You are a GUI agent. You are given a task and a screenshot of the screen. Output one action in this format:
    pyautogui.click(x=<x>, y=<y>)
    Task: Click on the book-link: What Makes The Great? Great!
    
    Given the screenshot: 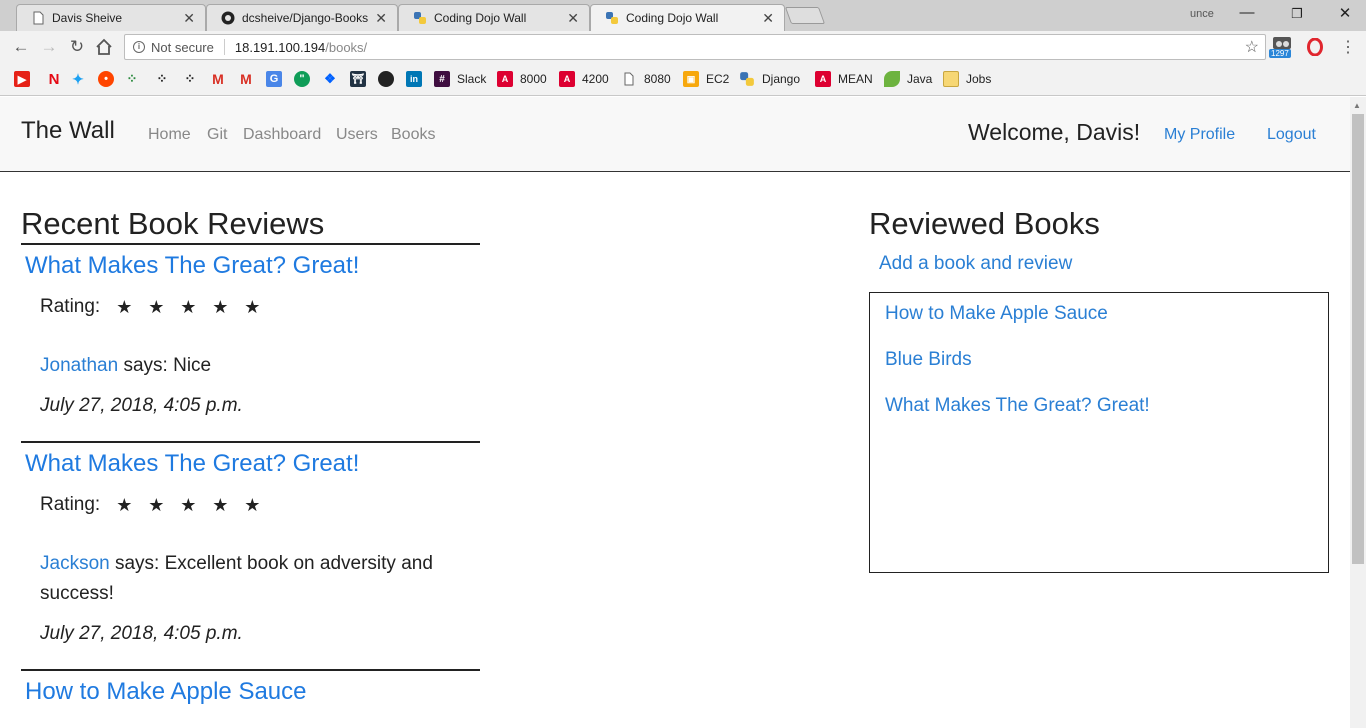 What is the action you would take?
    pyautogui.click(x=1099, y=406)
    